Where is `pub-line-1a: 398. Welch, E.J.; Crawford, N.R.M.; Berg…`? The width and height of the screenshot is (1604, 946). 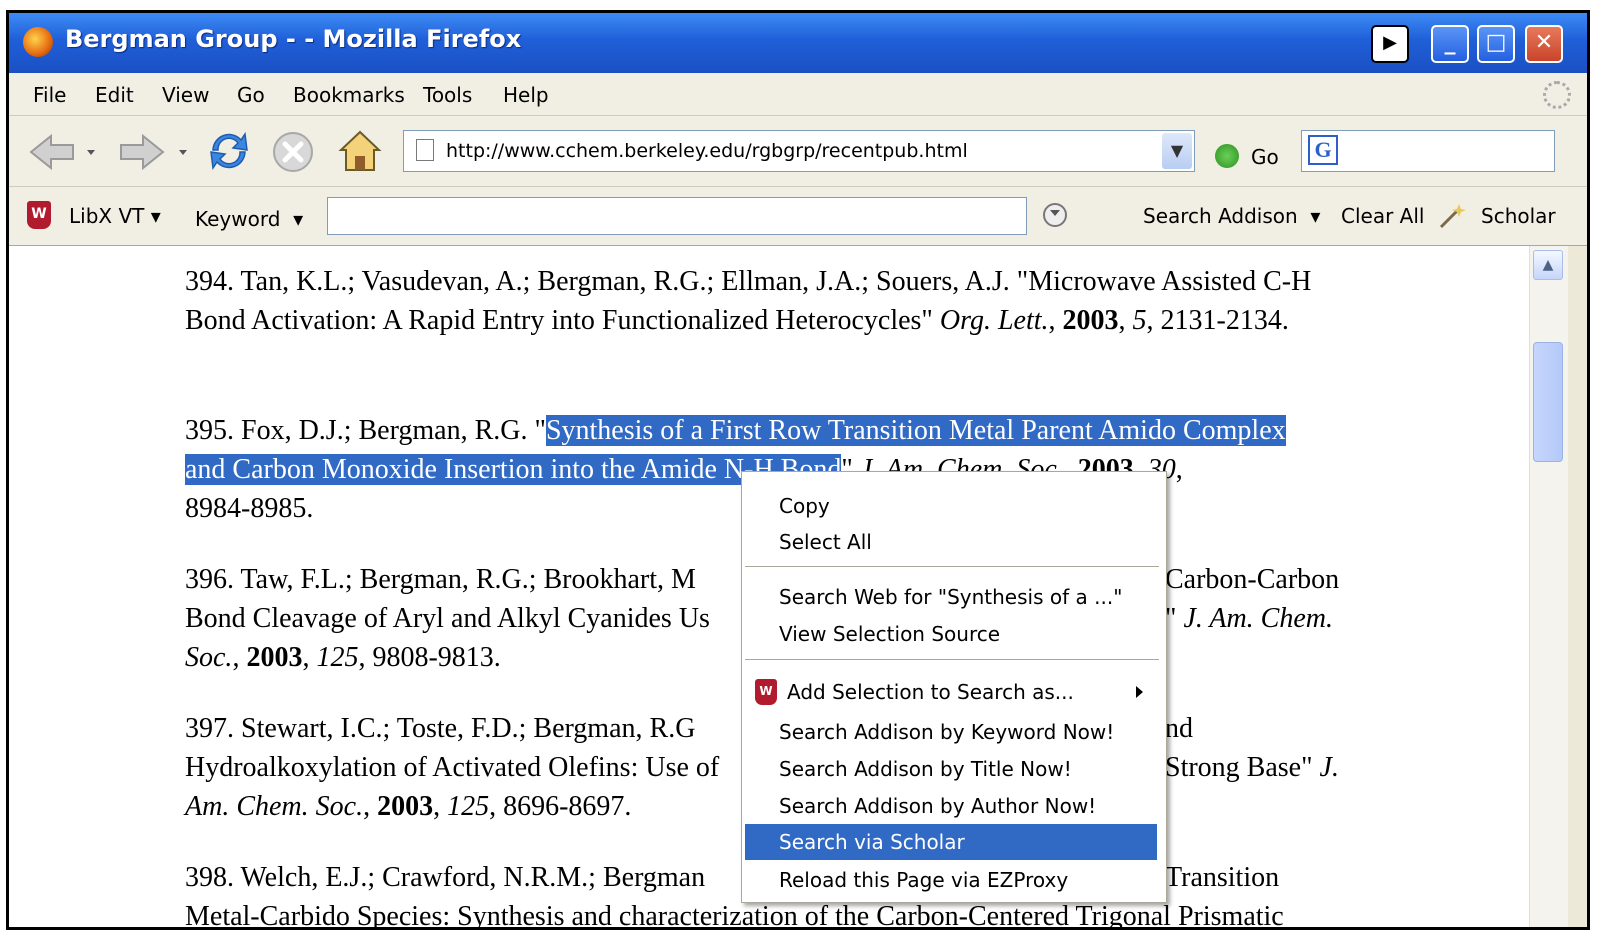
pub-line-1a: 398. Welch, E.J.; Crawford, N.R.M.; Berg… is located at coordinates (445, 877).